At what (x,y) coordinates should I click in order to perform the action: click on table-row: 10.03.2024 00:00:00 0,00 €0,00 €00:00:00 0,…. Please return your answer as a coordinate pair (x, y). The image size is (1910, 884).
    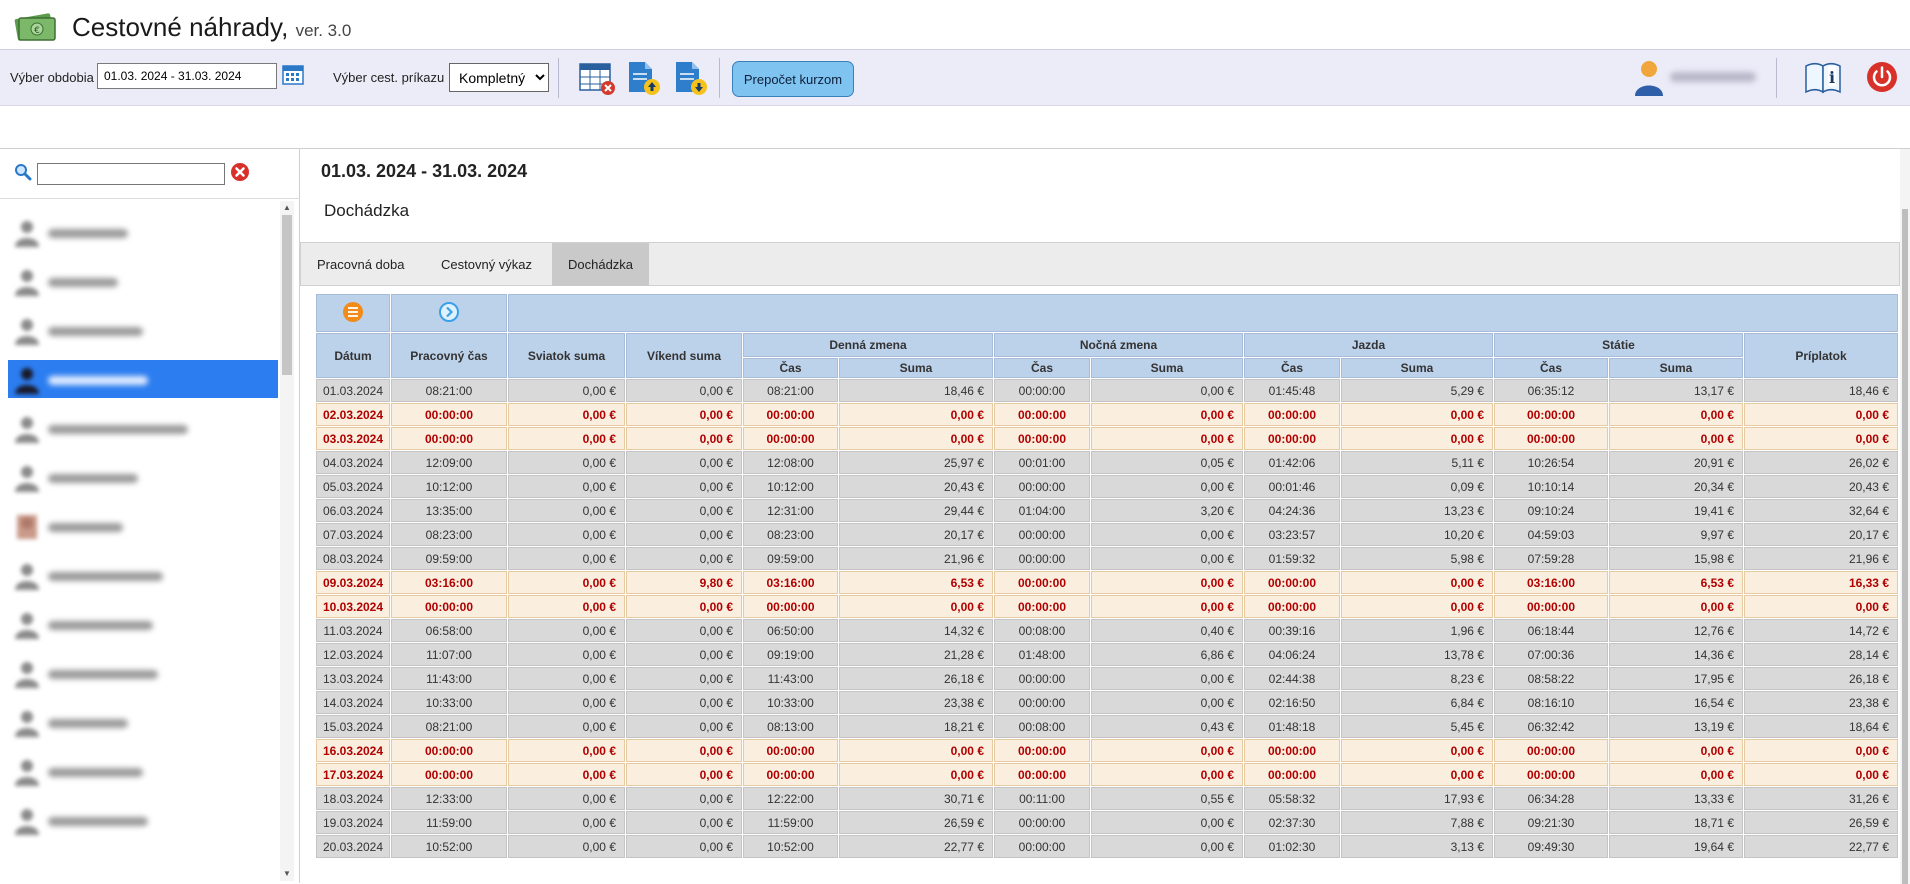
    Looking at the image, I should click on (1107, 606).